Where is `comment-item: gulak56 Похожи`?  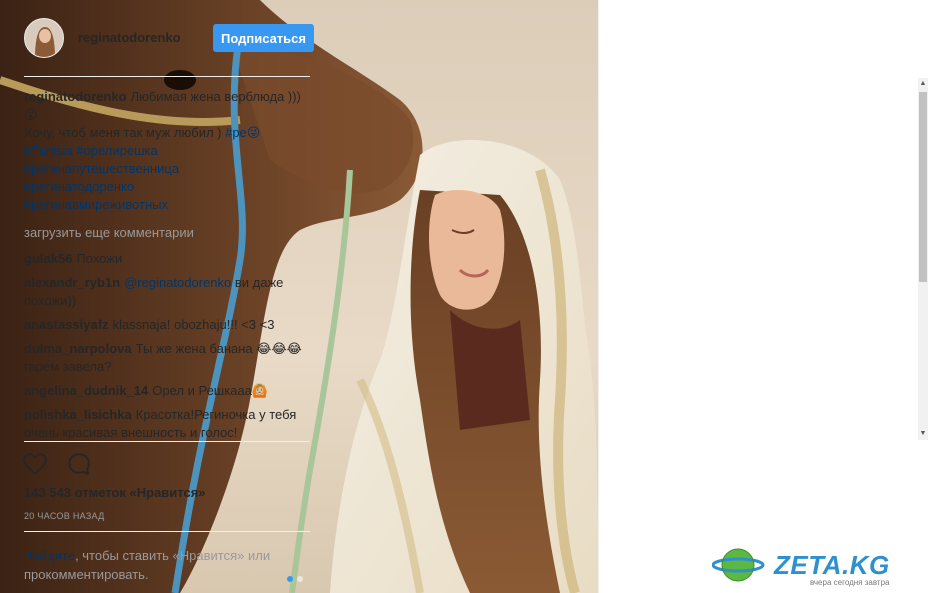
comment-item: gulak56 Похожи is located at coordinates (169, 259).